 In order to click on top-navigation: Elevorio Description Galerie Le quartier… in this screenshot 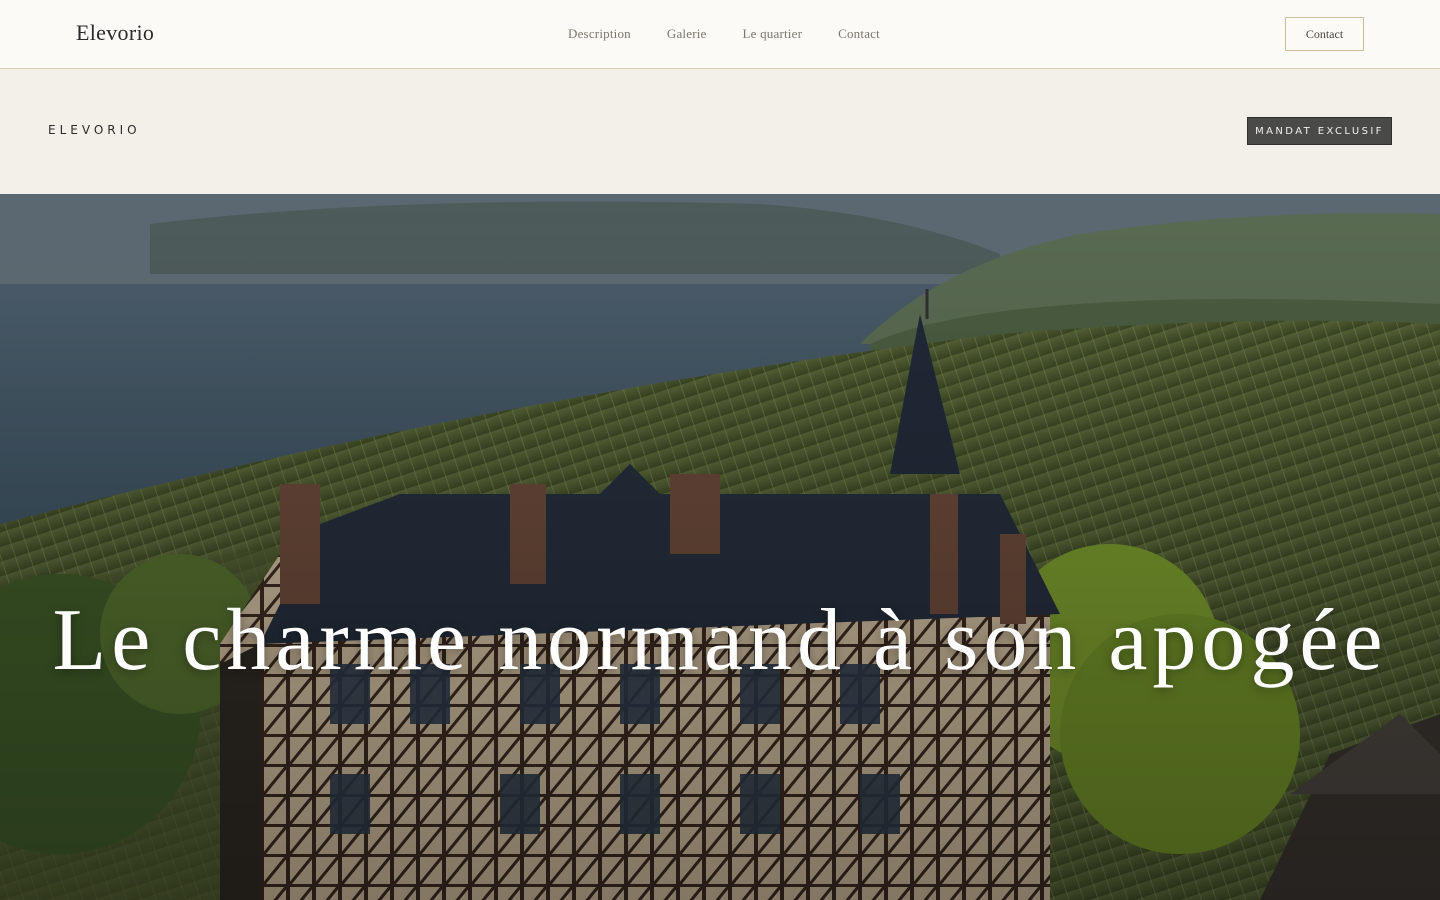, I will do `click(720, 34)`.